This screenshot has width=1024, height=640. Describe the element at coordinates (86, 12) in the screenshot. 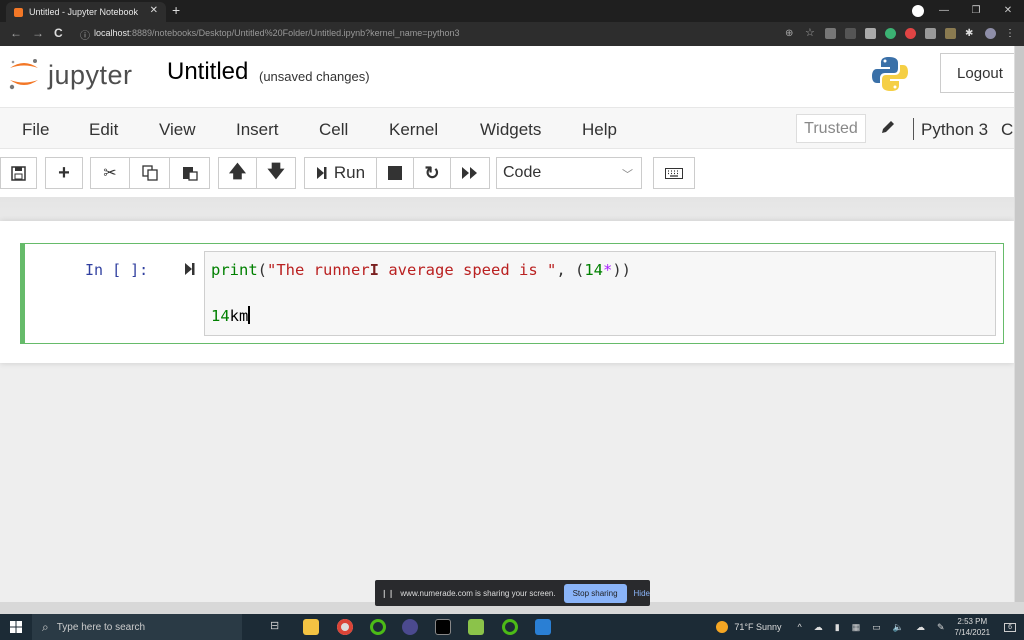

I see `browser-tab: Untitled - Jupyter Notebook ✕` at that location.